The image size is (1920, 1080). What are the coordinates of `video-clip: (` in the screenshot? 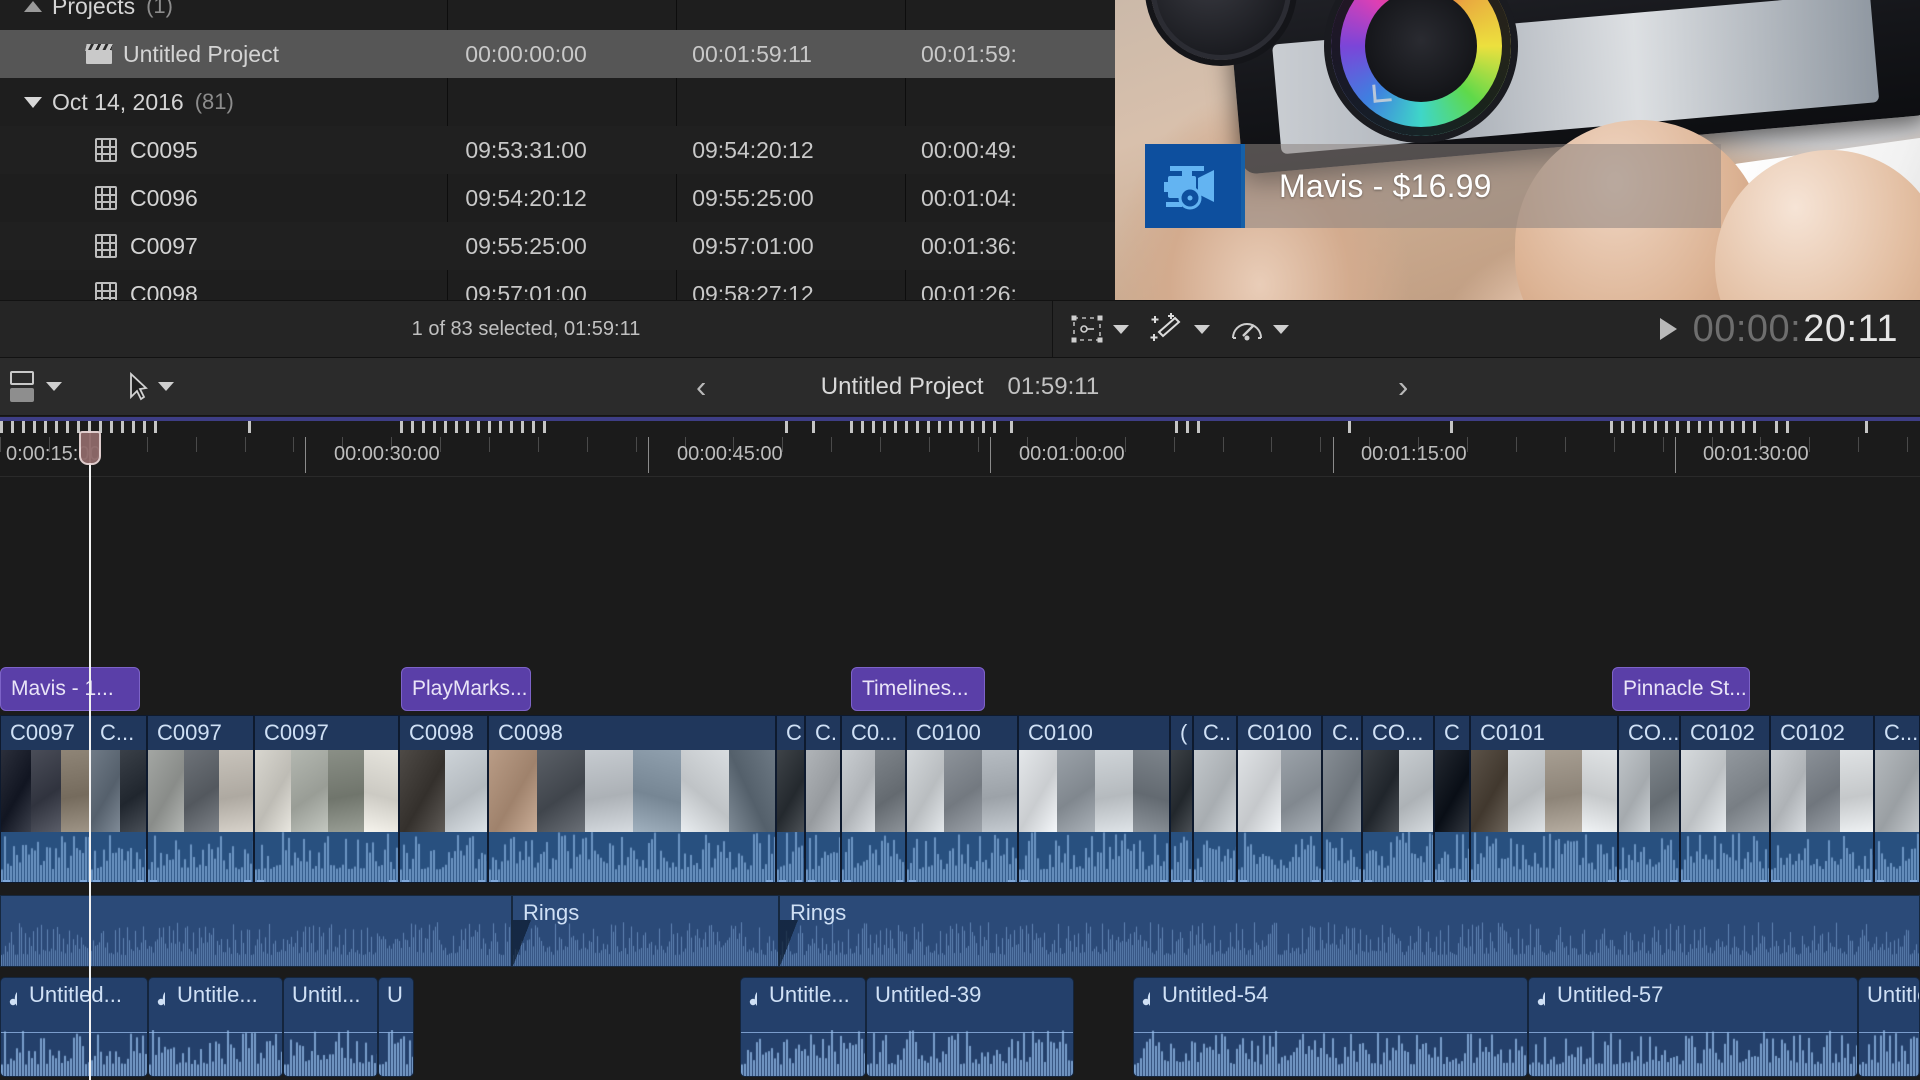 It's located at (1181, 799).